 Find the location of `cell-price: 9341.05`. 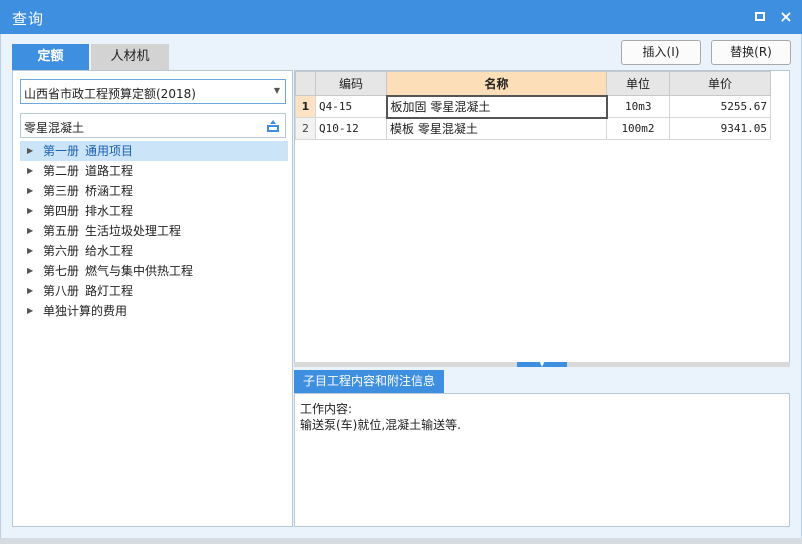

cell-price: 9341.05 is located at coordinates (720, 128).